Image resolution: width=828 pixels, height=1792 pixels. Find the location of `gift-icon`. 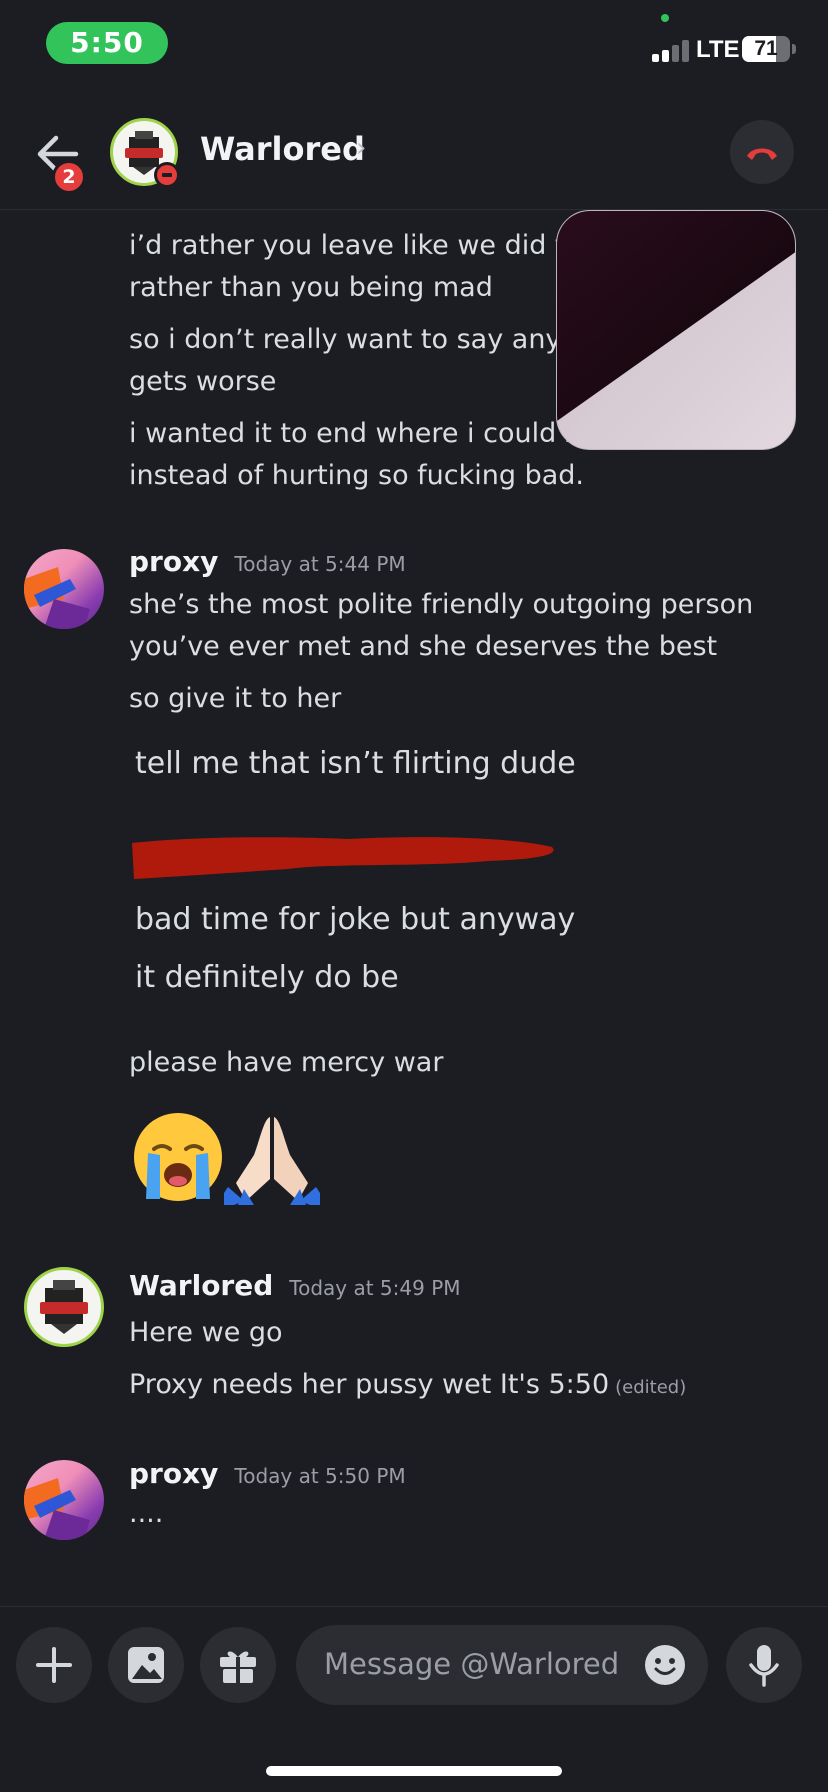

gift-icon is located at coordinates (238, 1667).